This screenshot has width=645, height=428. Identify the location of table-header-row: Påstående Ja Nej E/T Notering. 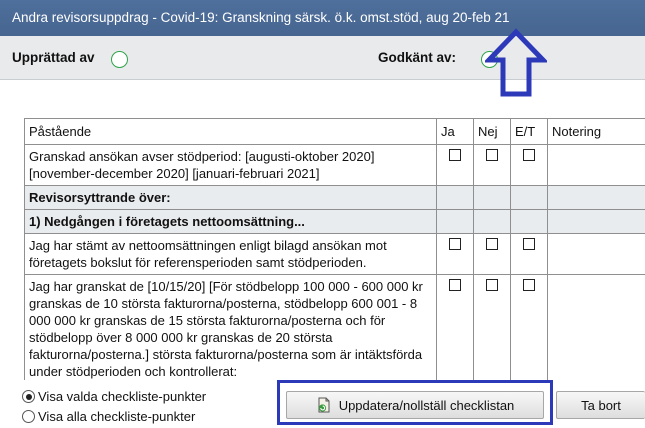
(334, 131).